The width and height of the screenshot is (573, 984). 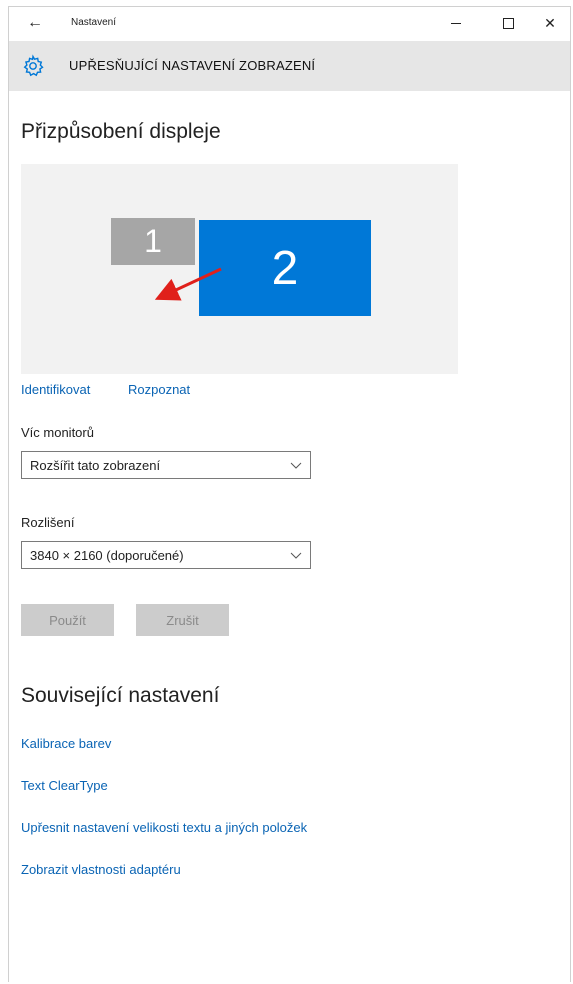 What do you see at coordinates (182, 620) in the screenshot?
I see `cancel-button: Zrušit` at bounding box center [182, 620].